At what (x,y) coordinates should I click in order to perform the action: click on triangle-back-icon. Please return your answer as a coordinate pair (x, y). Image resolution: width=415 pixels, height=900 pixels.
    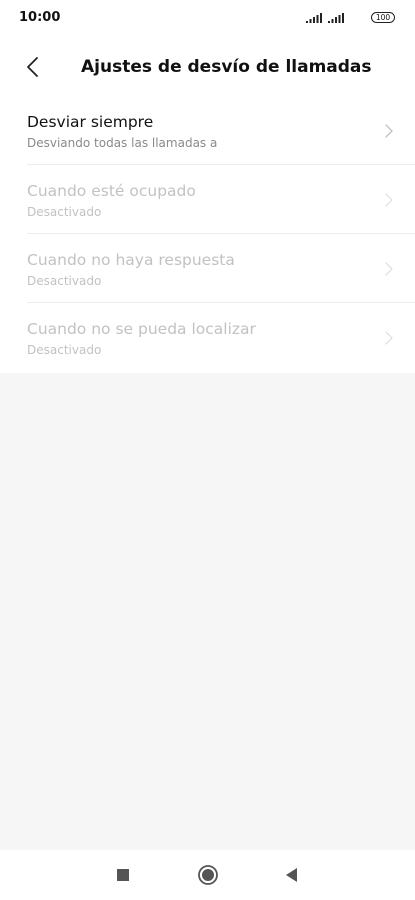
    Looking at the image, I should click on (291, 875).